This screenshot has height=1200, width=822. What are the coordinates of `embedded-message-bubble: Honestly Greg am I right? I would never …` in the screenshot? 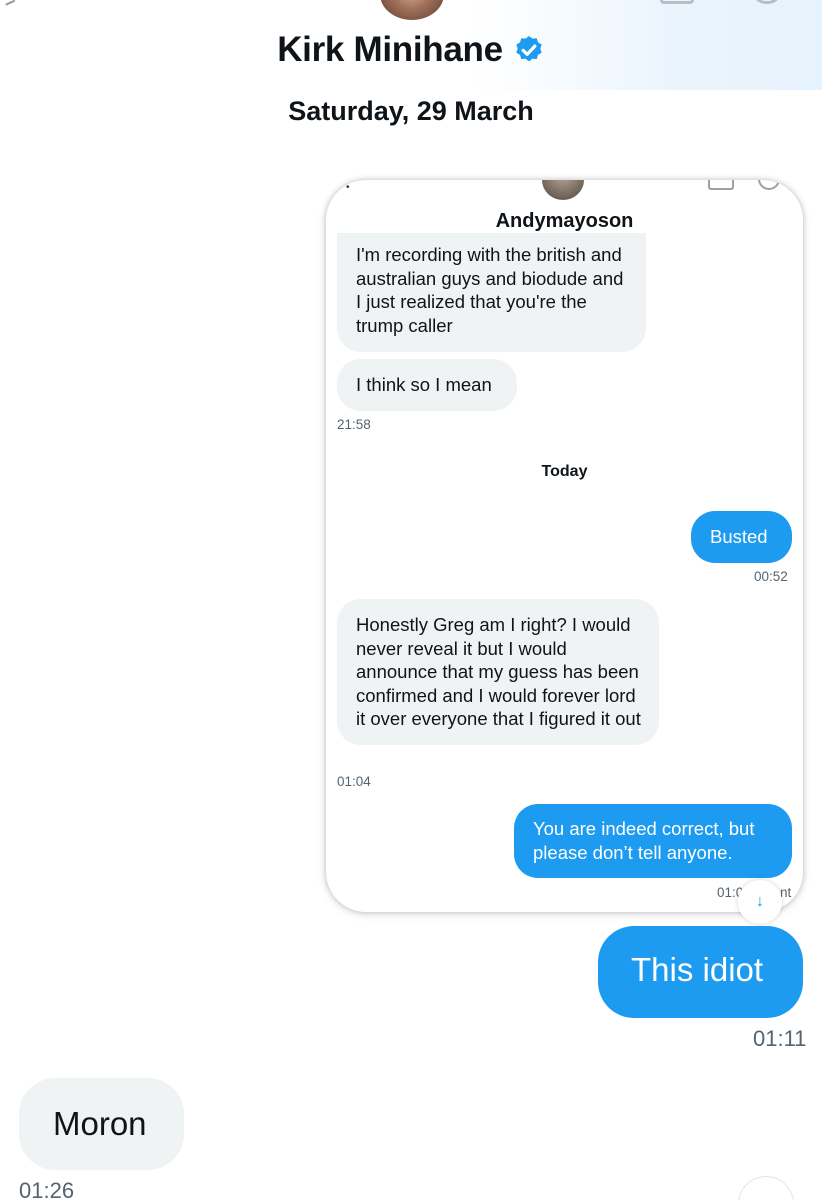 It's located at (498, 672).